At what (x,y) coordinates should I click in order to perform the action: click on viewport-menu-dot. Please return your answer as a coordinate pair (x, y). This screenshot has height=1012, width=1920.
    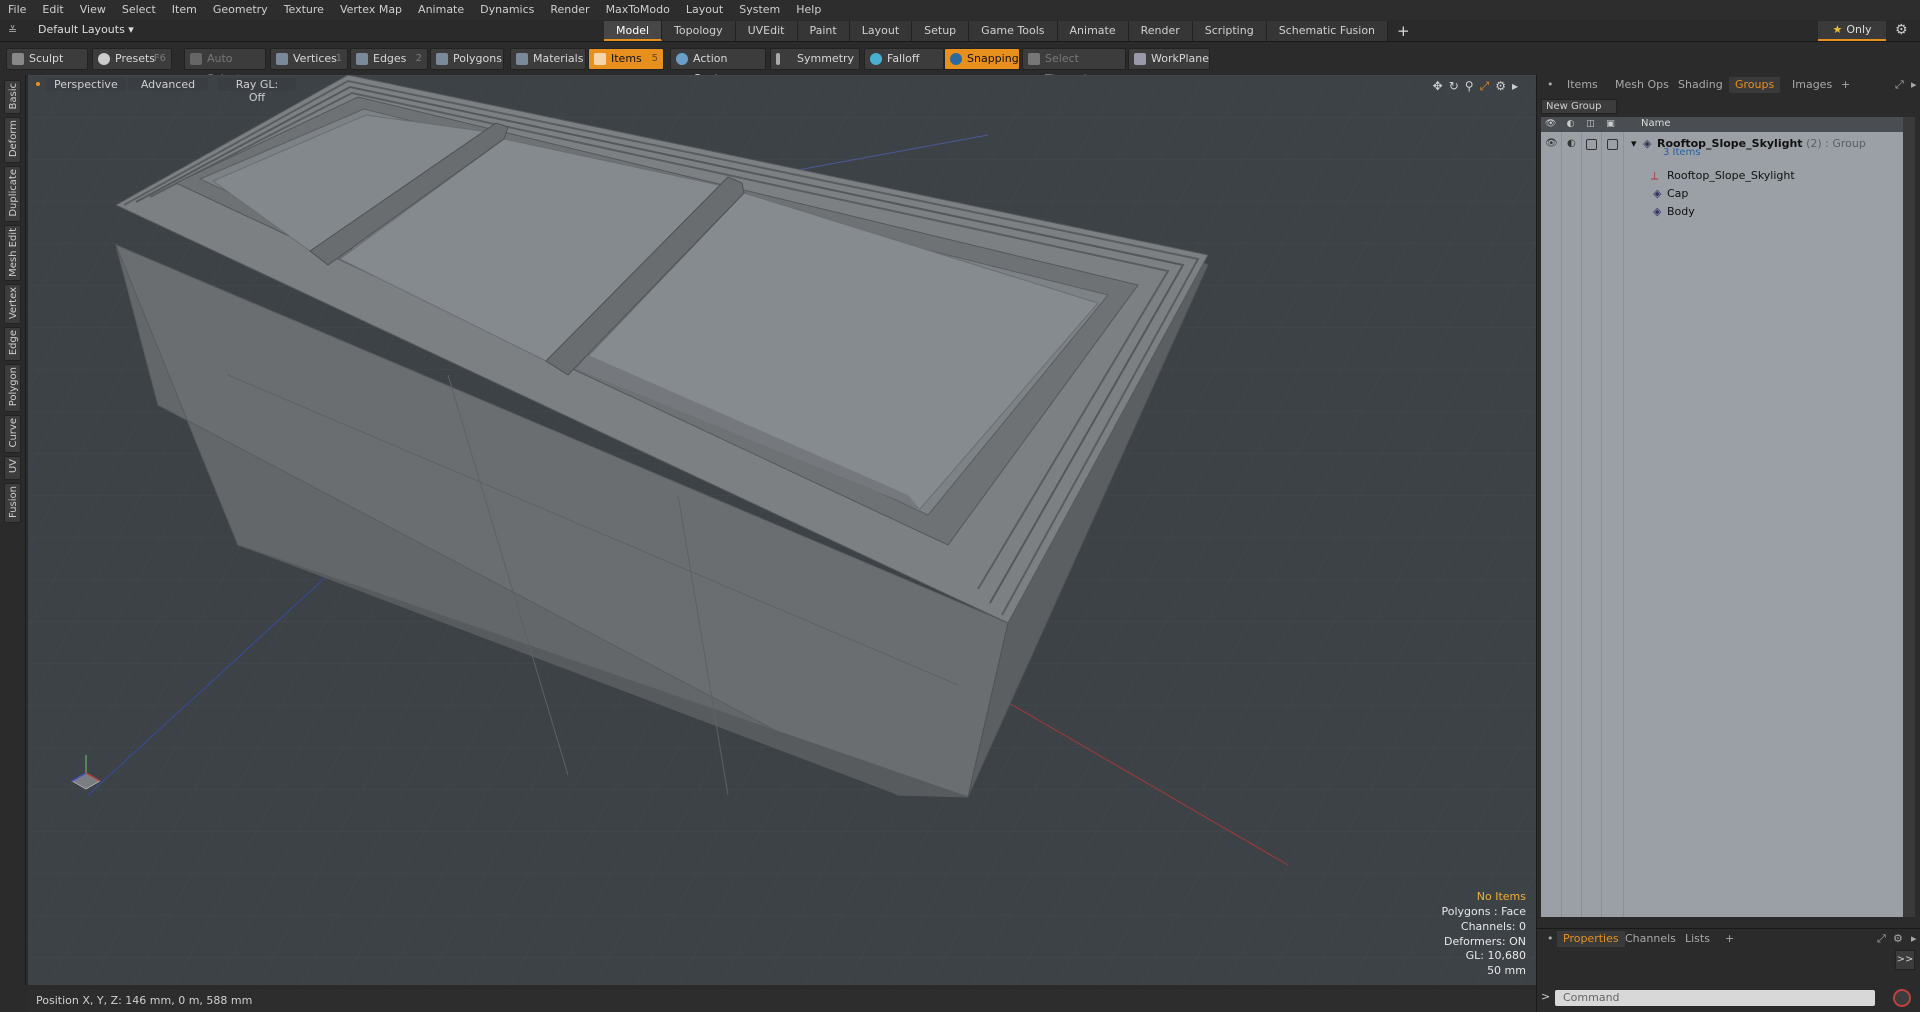
    Looking at the image, I should click on (38, 84).